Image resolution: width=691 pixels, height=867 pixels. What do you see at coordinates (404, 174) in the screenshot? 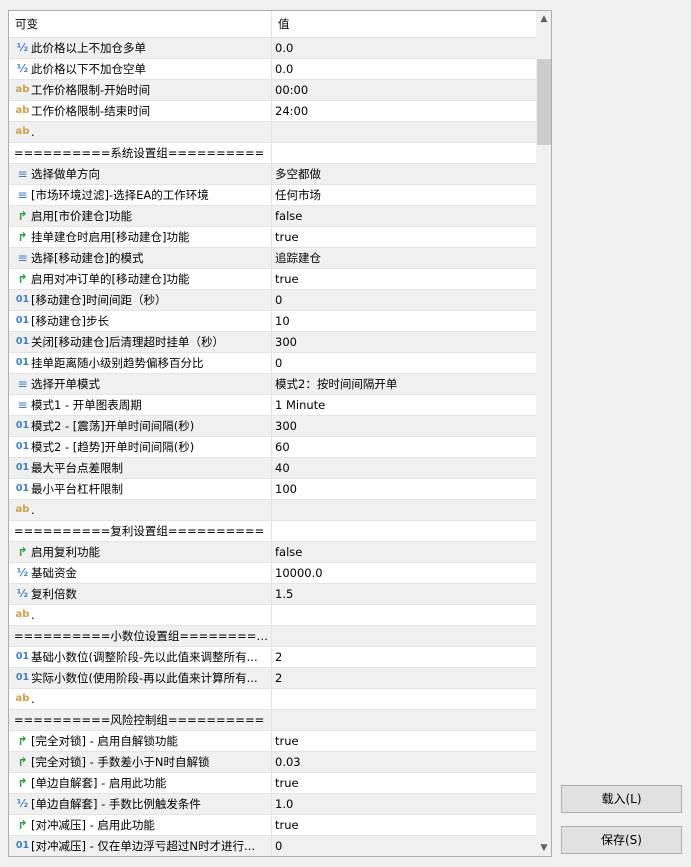
I see `parameter-value-cell: 多空都做` at bounding box center [404, 174].